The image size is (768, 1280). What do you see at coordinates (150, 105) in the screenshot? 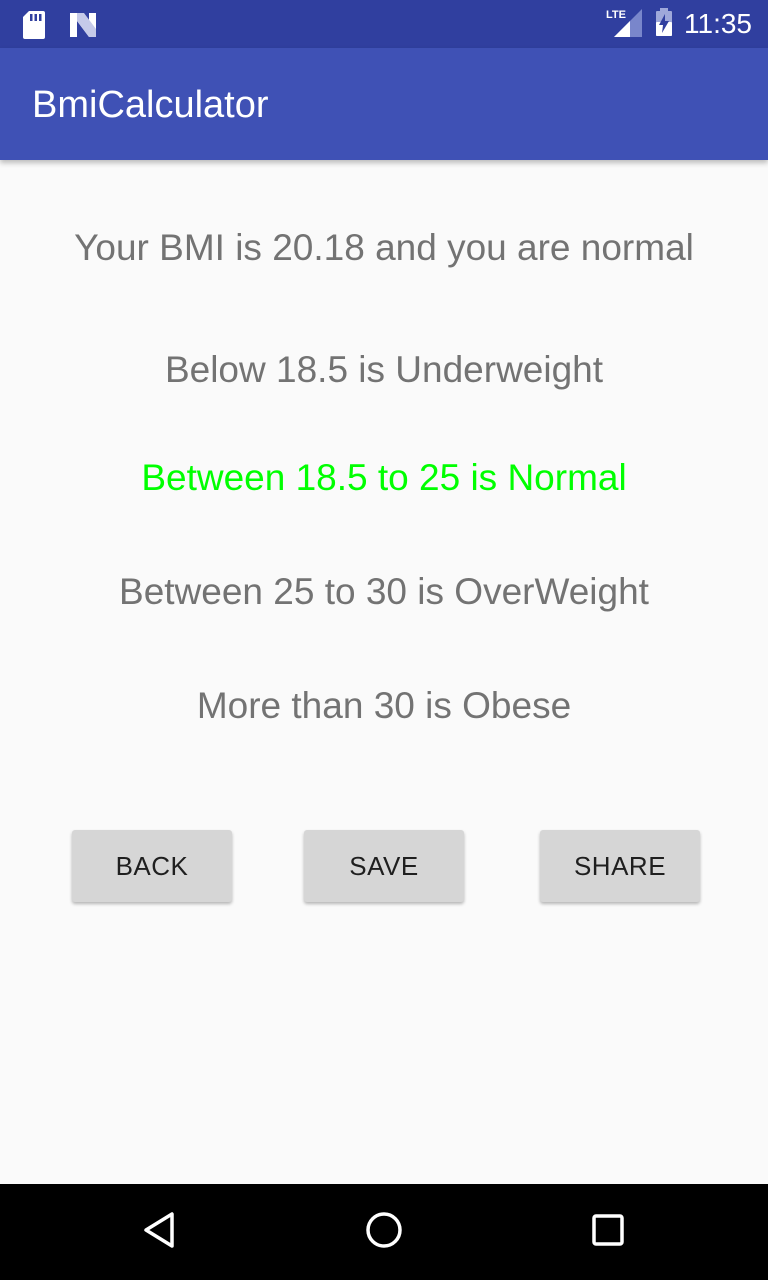
I see `app-title: BmiCalculator` at bounding box center [150, 105].